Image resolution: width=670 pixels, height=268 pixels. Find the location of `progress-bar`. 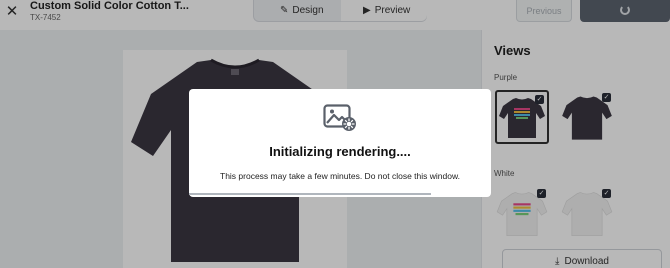

progress-bar is located at coordinates (340, 195).